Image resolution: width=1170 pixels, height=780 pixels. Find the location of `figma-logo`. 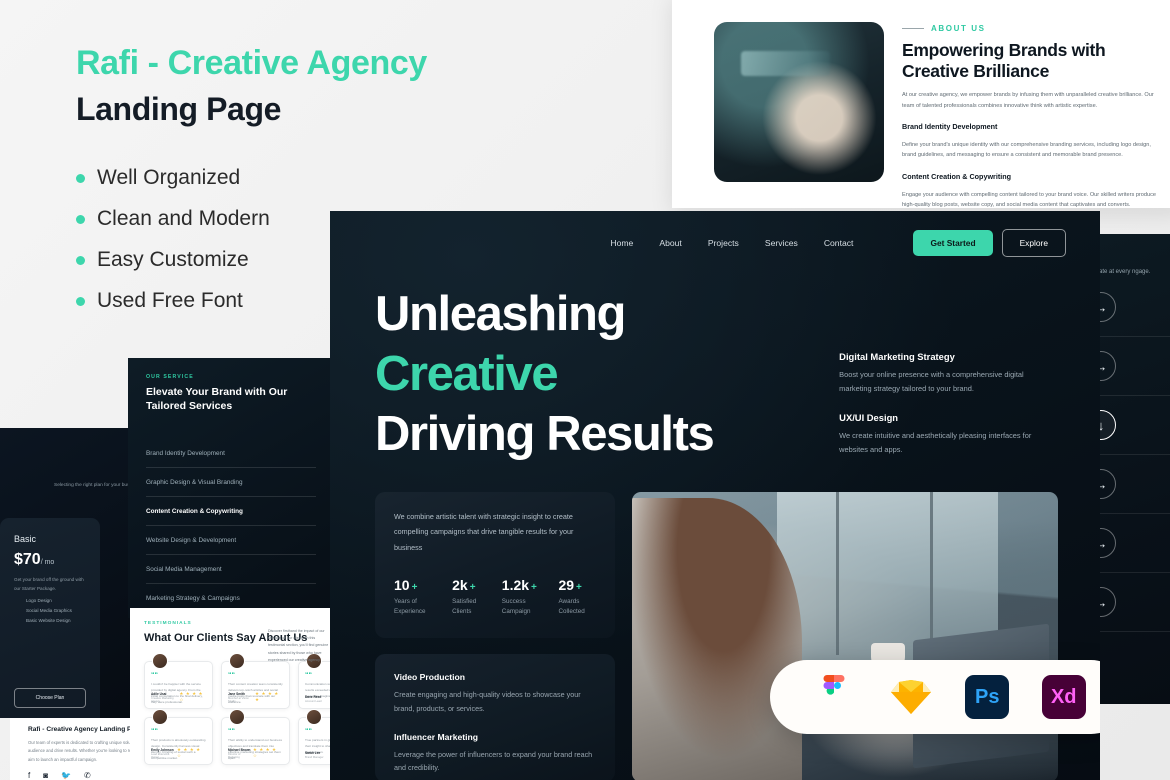

figma-logo is located at coordinates (834, 697).